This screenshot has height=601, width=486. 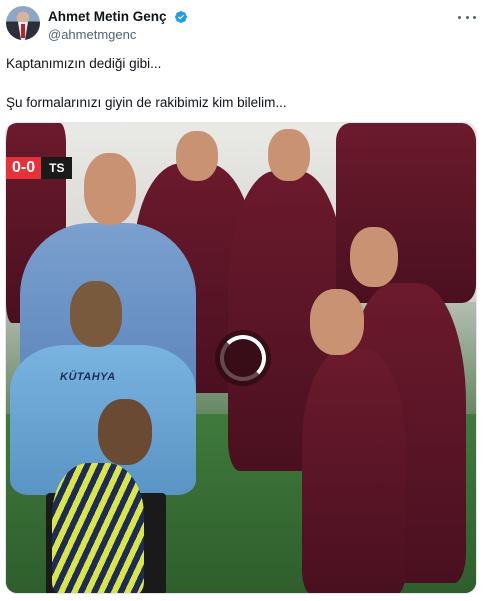 I want to click on score: 0-0, so click(x=24, y=168).